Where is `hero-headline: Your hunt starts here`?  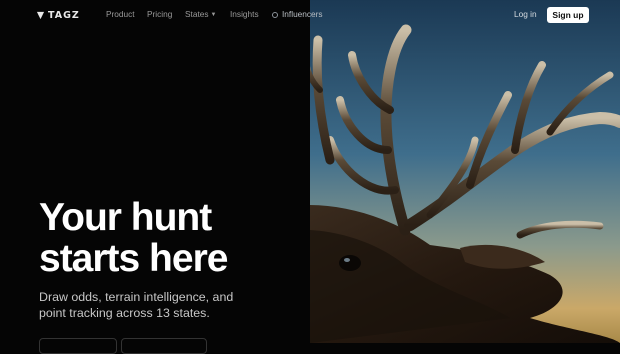
hero-headline: Your hunt starts here is located at coordinates (164, 238).